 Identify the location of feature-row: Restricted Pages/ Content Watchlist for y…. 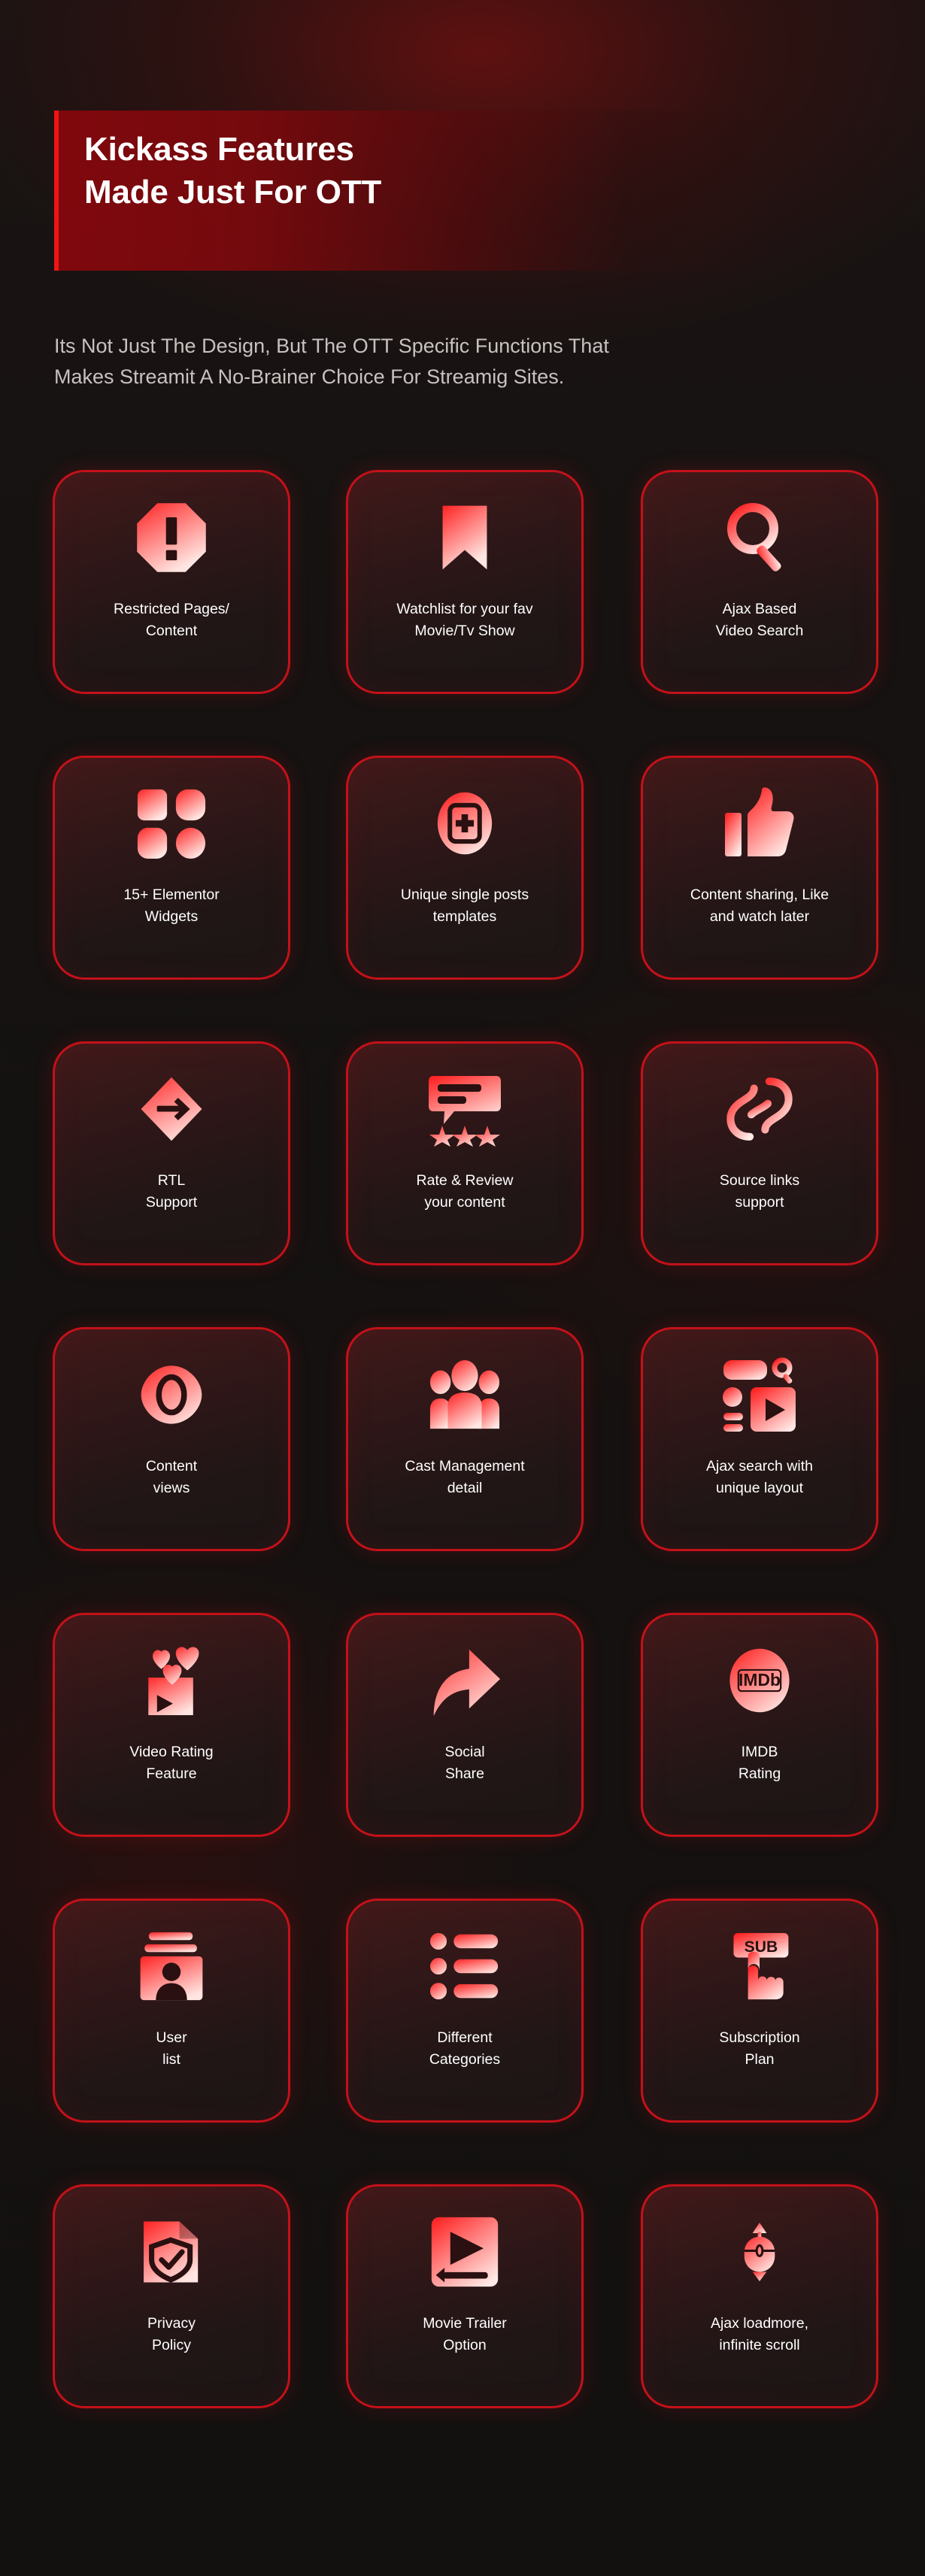
(465, 613).